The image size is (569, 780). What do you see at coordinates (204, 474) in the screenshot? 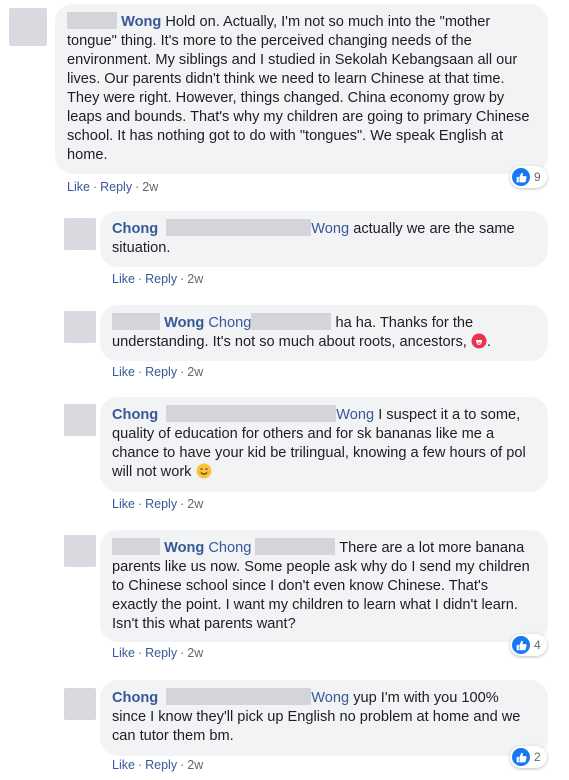
I see `smiling-emoji` at bounding box center [204, 474].